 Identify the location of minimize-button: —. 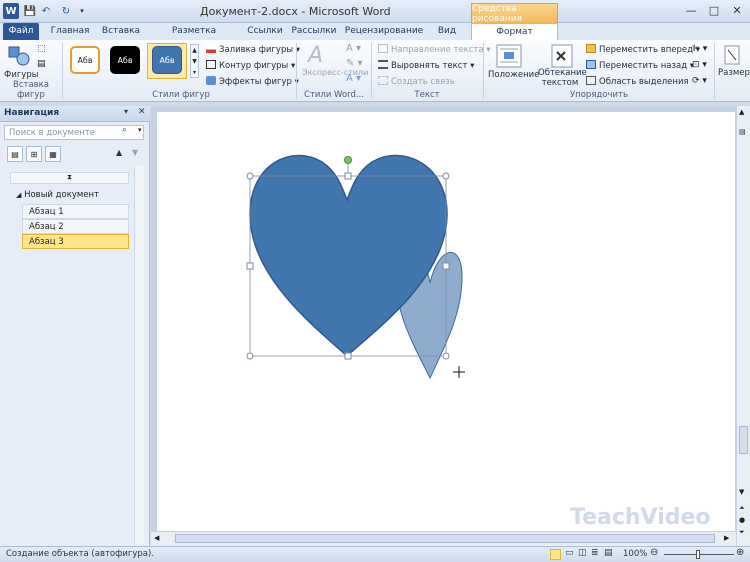
(691, 10).